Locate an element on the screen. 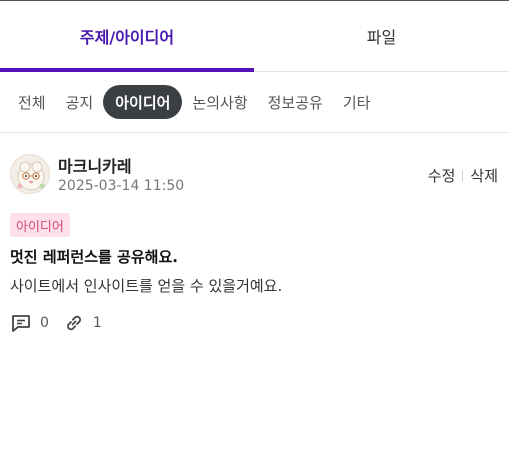 The height and width of the screenshot is (459, 509). tab-label: 파일 is located at coordinates (381, 37).